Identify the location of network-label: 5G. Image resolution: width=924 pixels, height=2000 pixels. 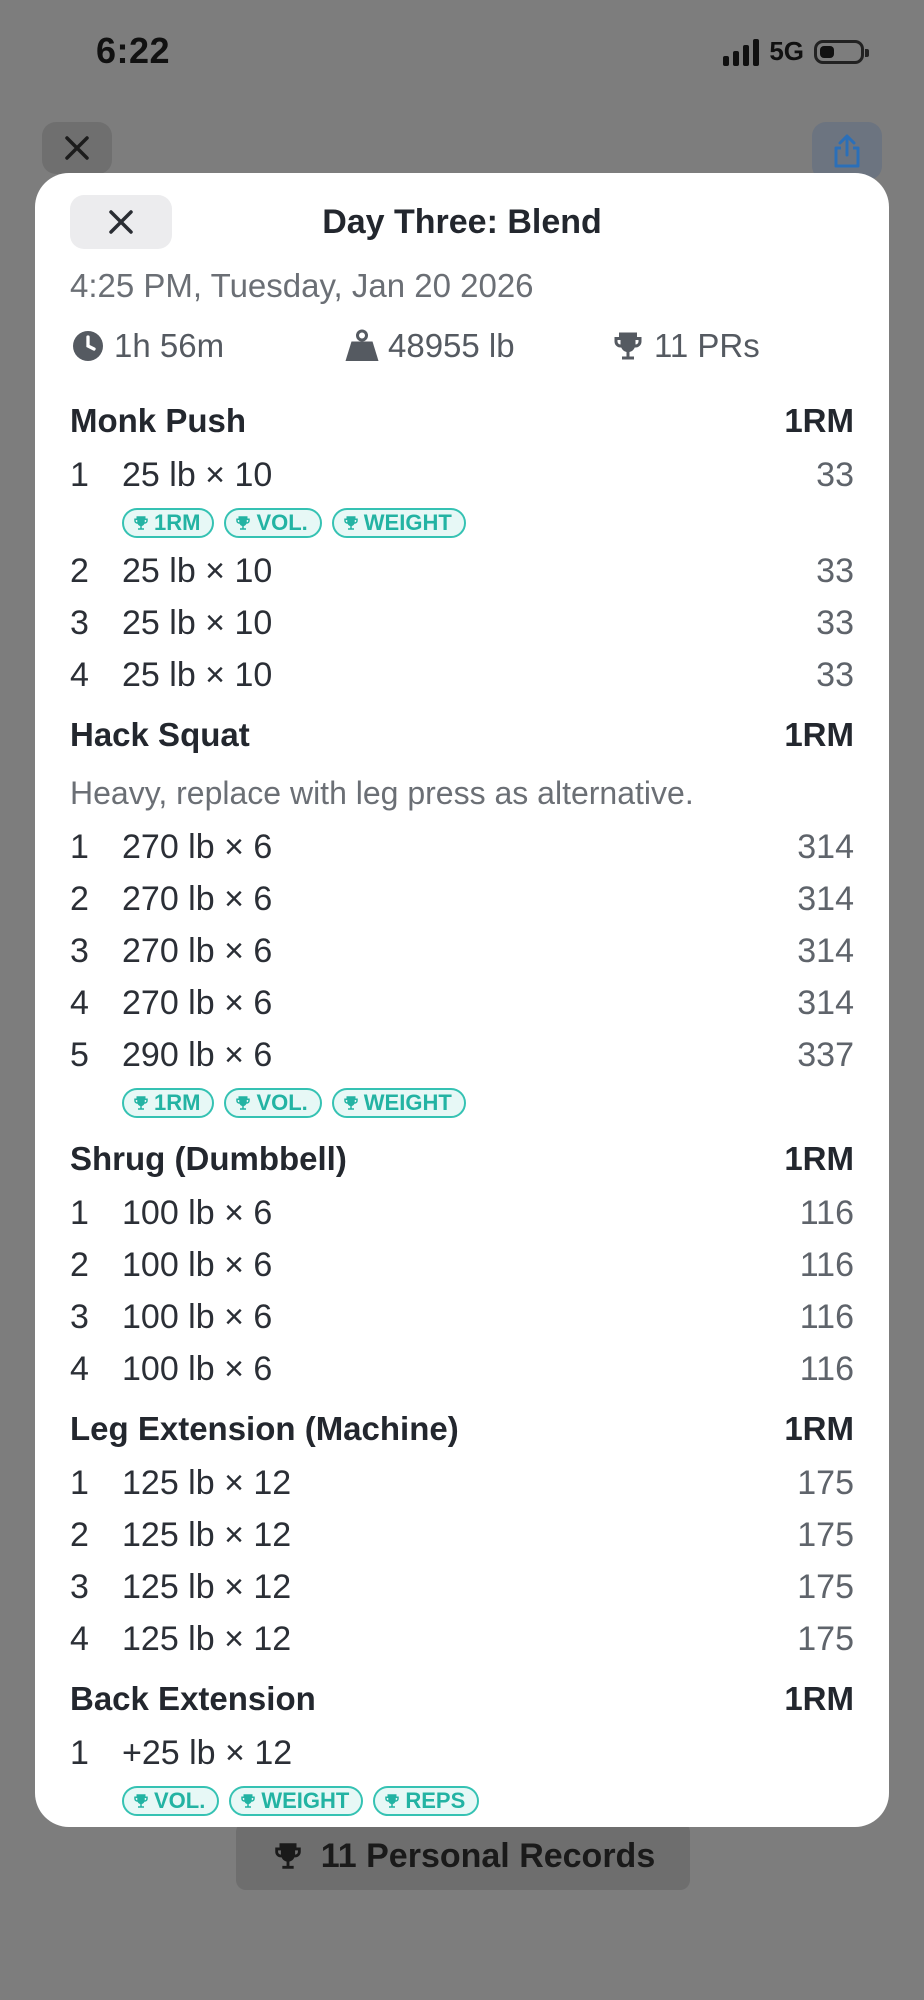
(786, 51).